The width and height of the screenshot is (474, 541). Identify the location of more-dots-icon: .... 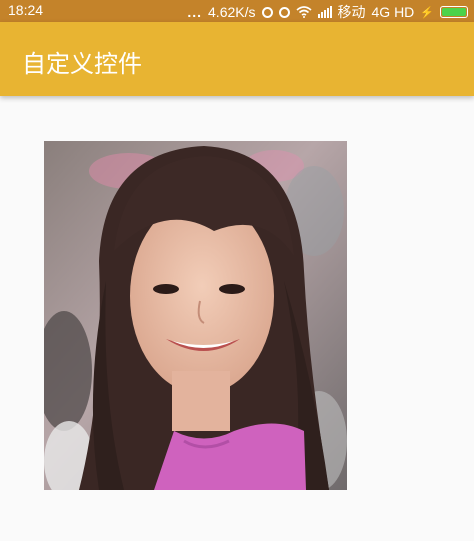
(195, 12).